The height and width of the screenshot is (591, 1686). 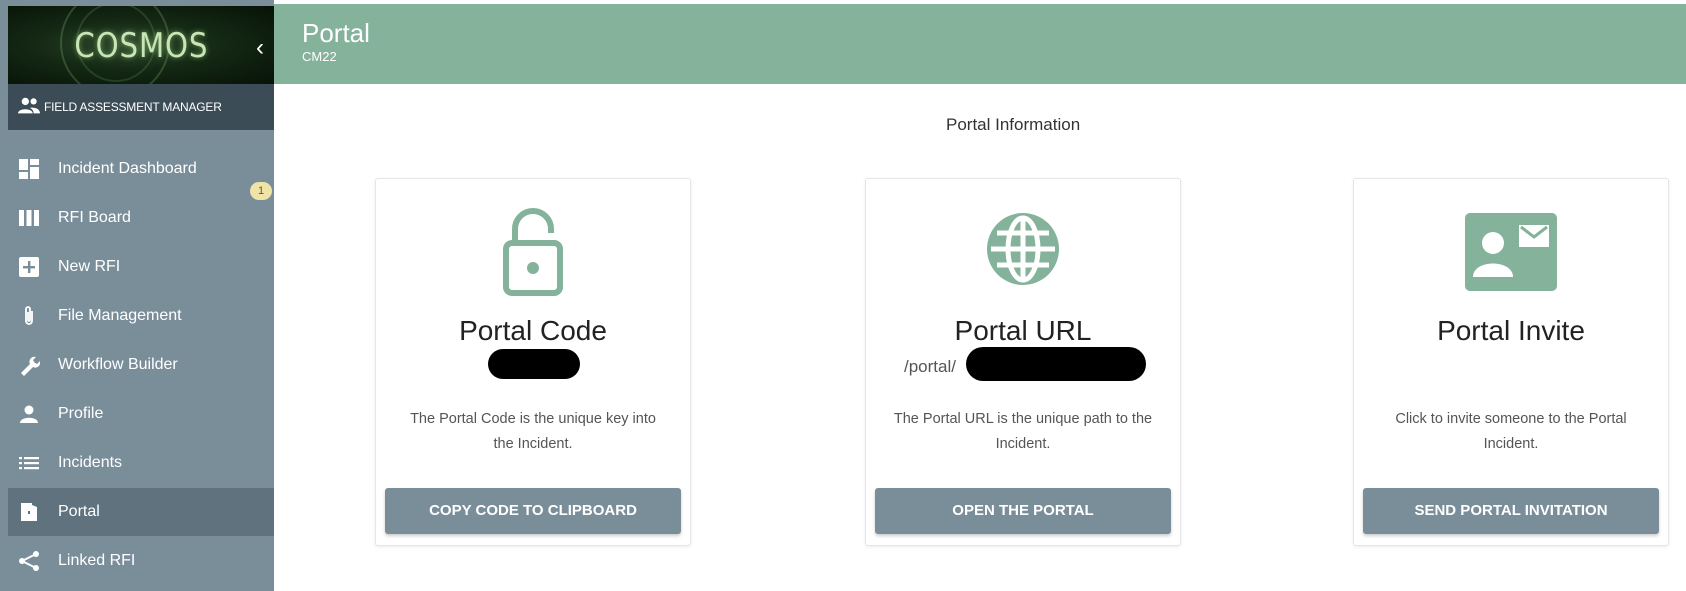 I want to click on door-icon, so click(x=29, y=512).